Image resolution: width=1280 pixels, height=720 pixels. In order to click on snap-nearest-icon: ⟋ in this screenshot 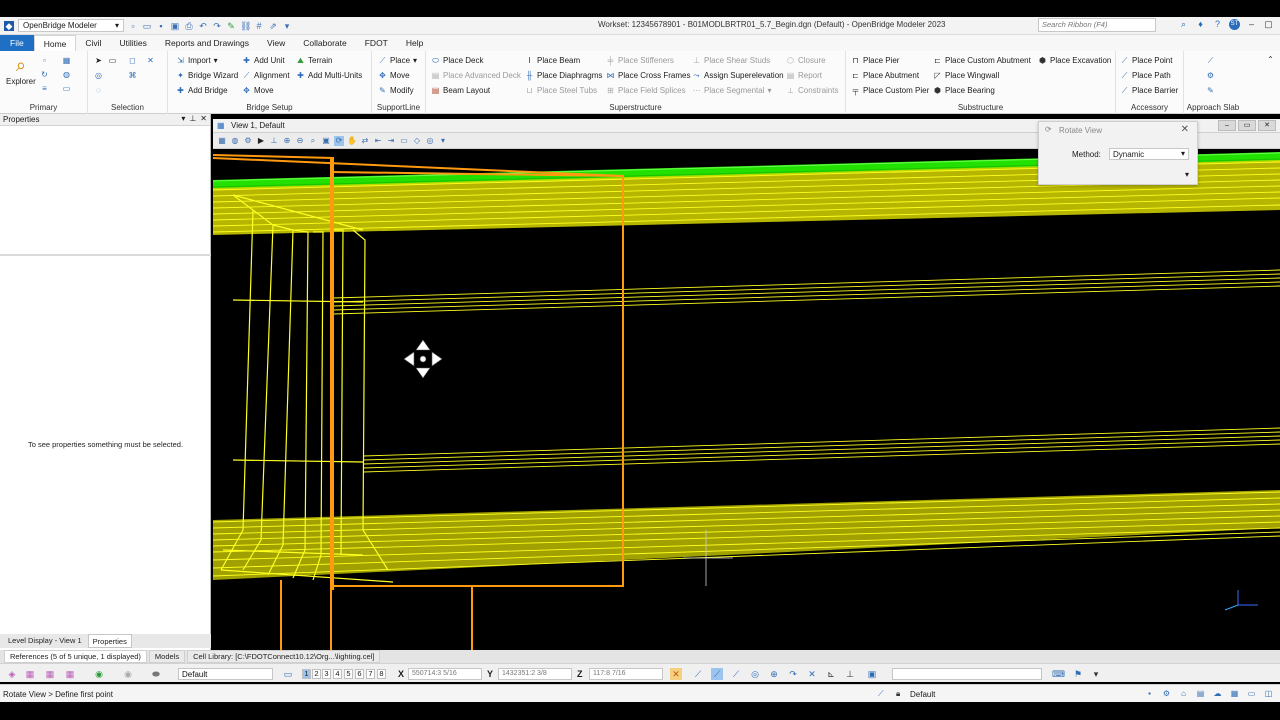, I will do `click(698, 674)`.